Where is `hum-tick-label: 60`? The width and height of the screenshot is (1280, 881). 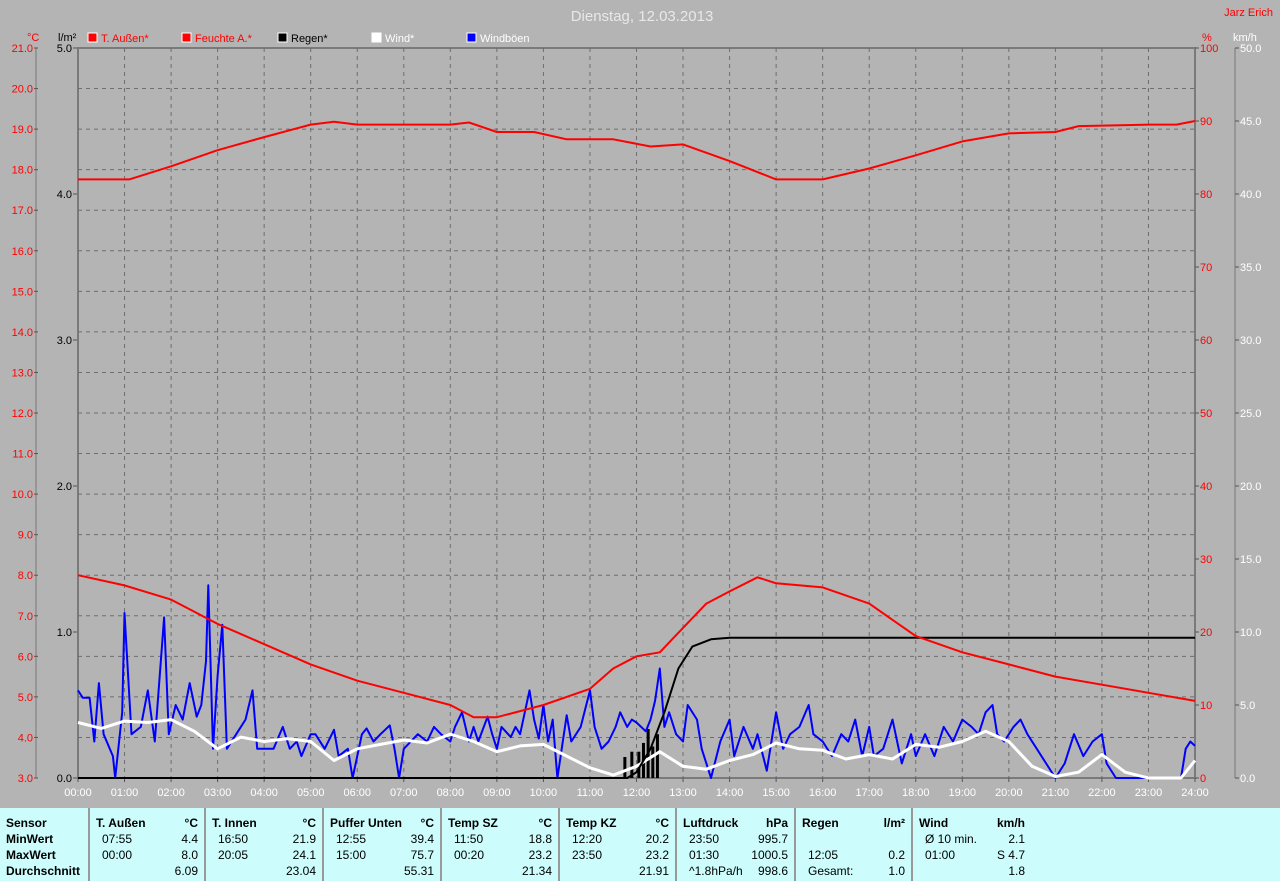 hum-tick-label: 60 is located at coordinates (1206, 341).